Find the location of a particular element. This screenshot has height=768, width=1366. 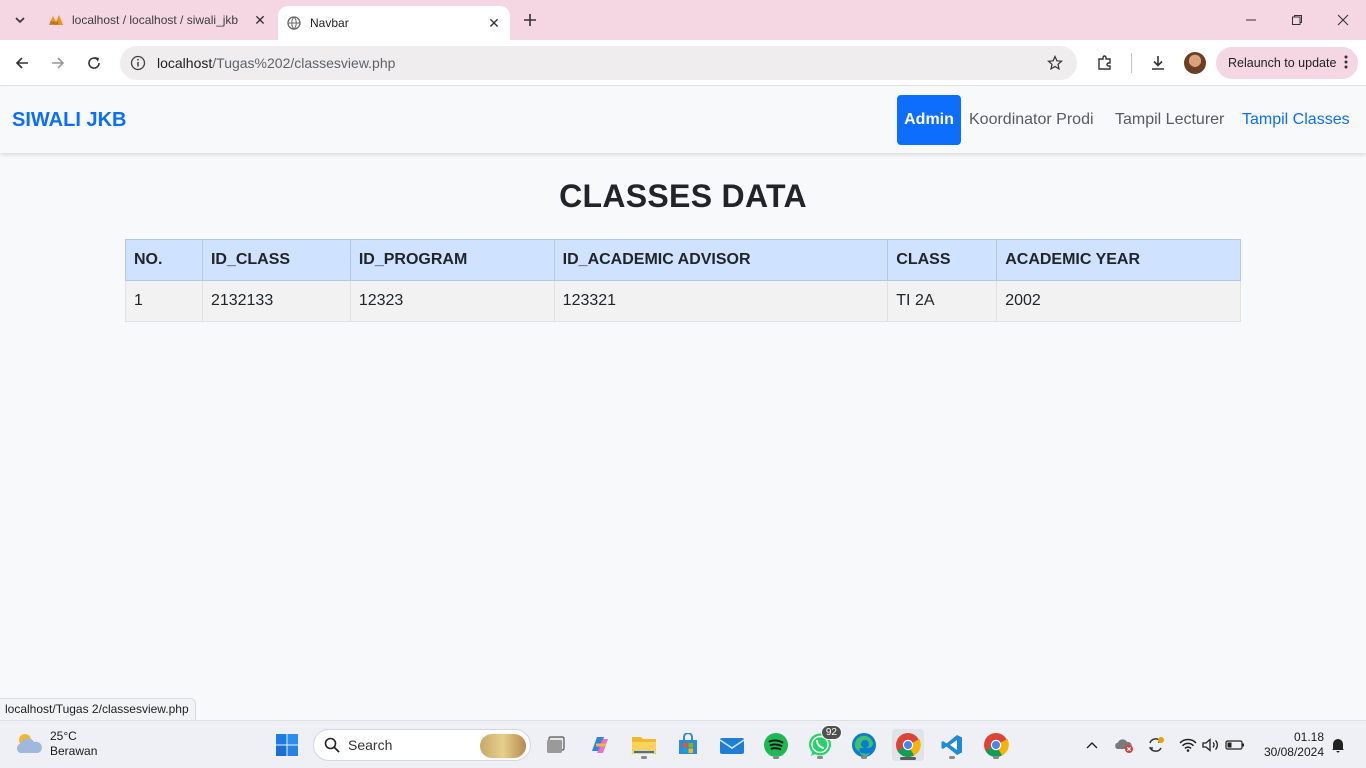

chrome-button is located at coordinates (908, 745).